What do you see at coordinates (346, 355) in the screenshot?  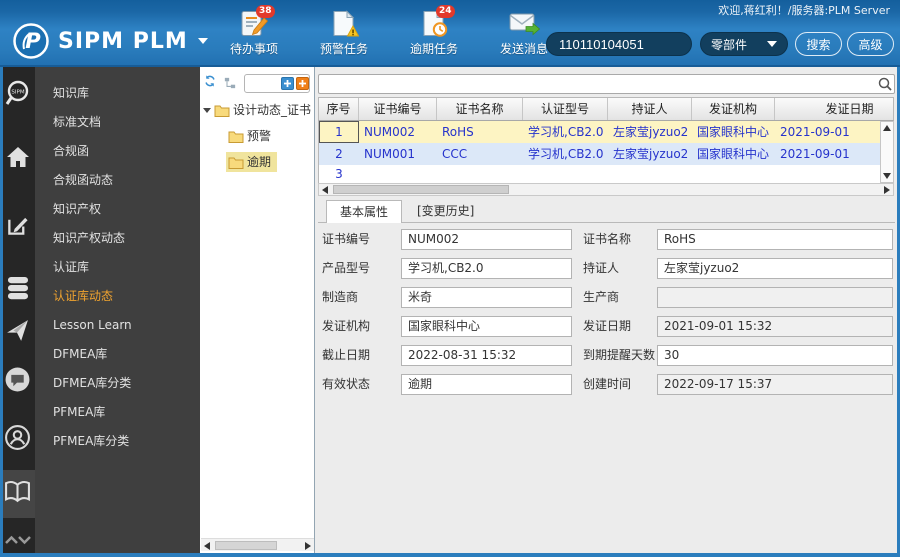 I see `field-label: 截止日期` at bounding box center [346, 355].